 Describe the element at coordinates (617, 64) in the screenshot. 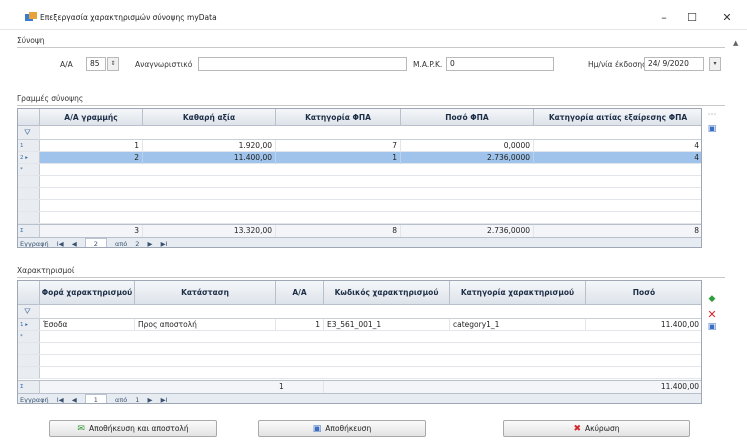

I see `issue-date-label: Ημ/νία έκδοσης` at that location.